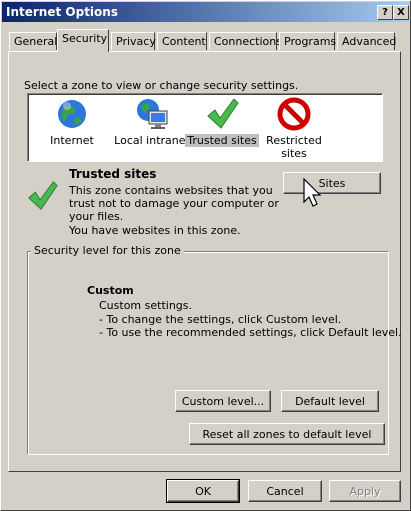  I want to click on zone-label-local-intranet: Local intranet, so click(152, 140).